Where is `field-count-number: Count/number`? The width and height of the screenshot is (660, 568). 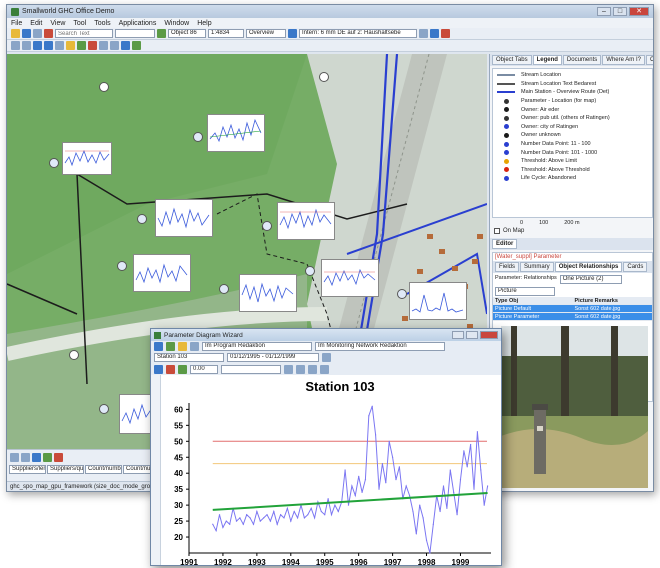
field-count-number: Count/number is located at coordinates (103, 469).